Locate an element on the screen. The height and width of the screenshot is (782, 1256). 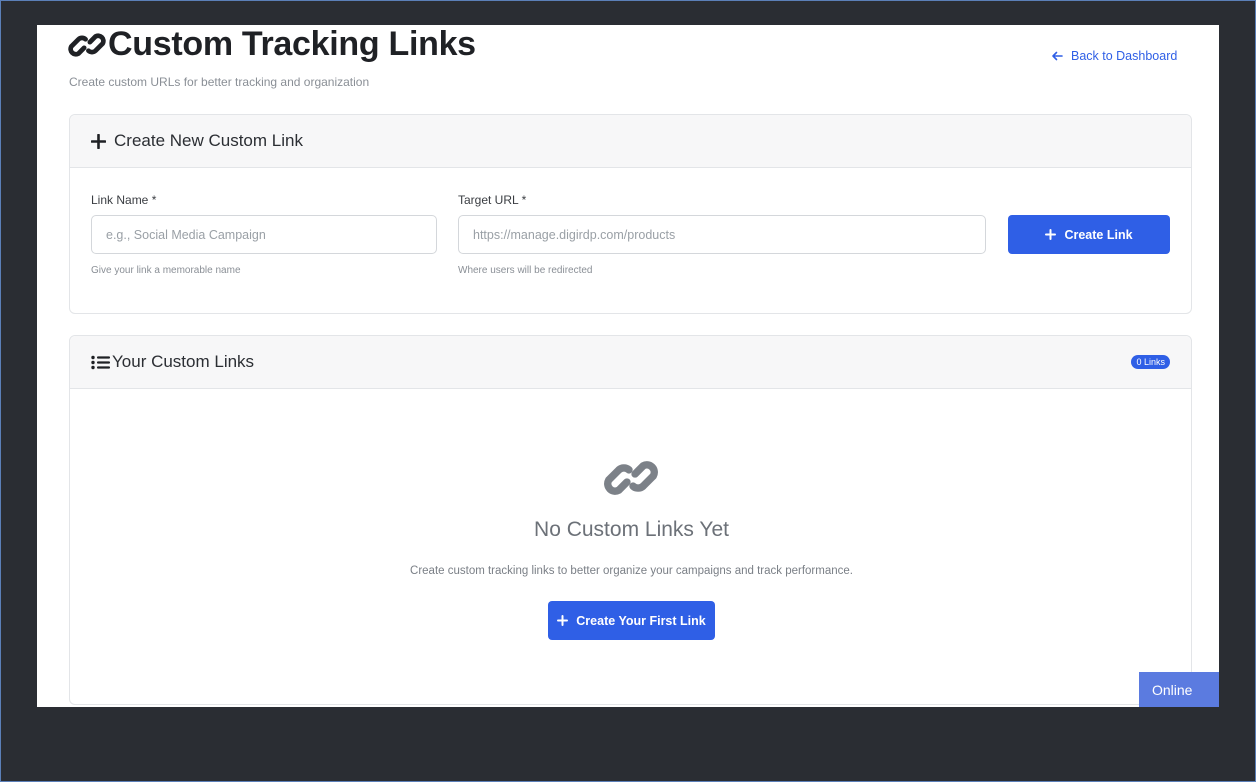
page-header: Custom Tracking Links is located at coordinates (272, 44).